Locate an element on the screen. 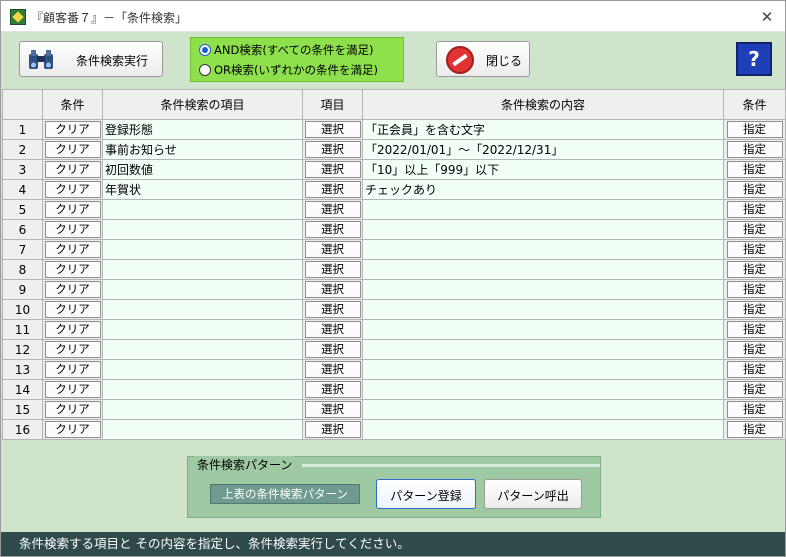 This screenshot has width=786, height=557. condition-item: 年賀状 is located at coordinates (202, 189).